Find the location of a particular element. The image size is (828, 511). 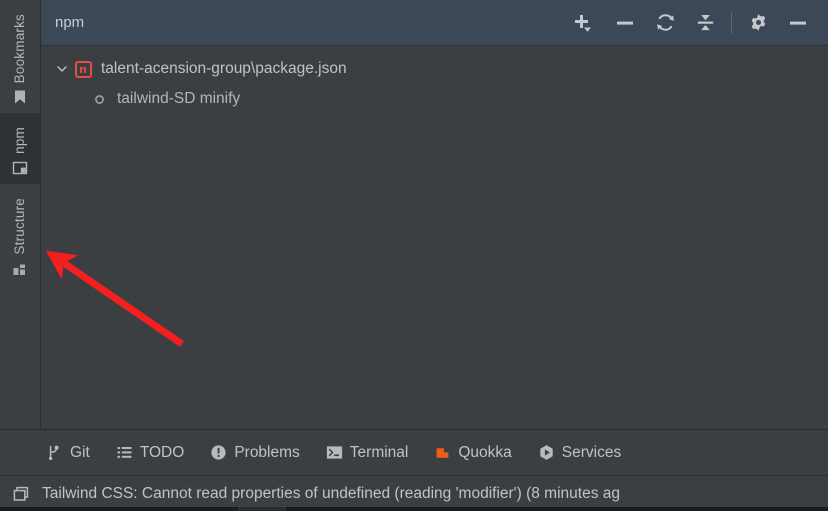

add-button is located at coordinates (585, 23).